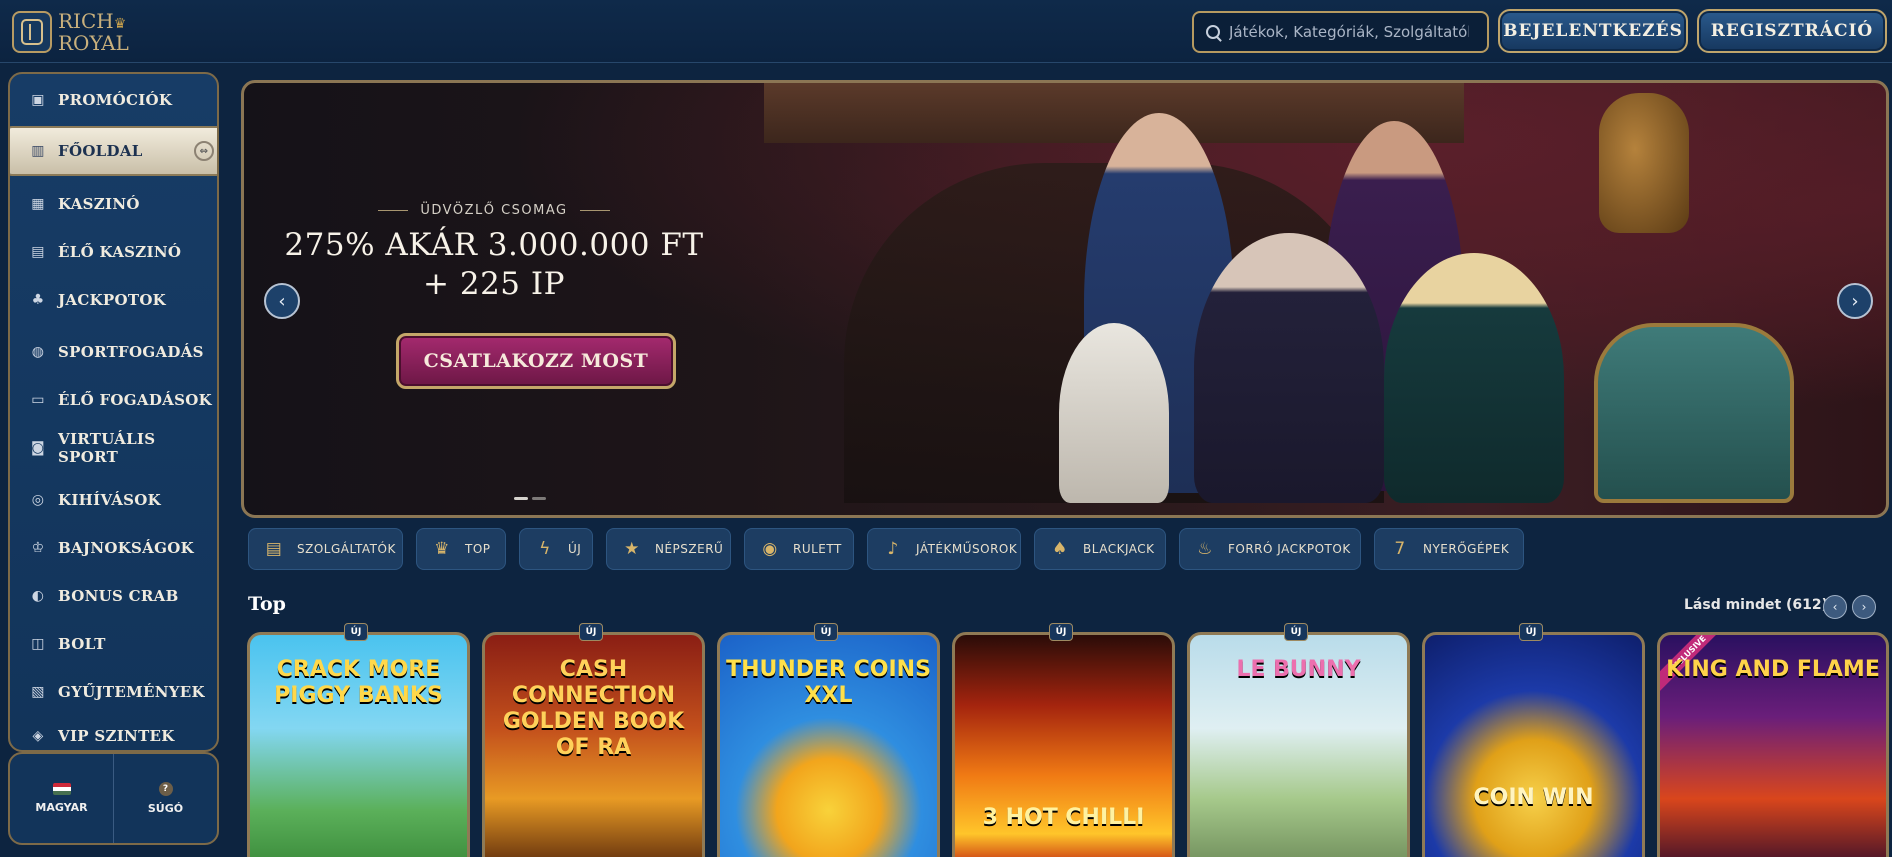 The image size is (1892, 857). Describe the element at coordinates (1644, 163) in the screenshot. I see `banner-vase` at that location.